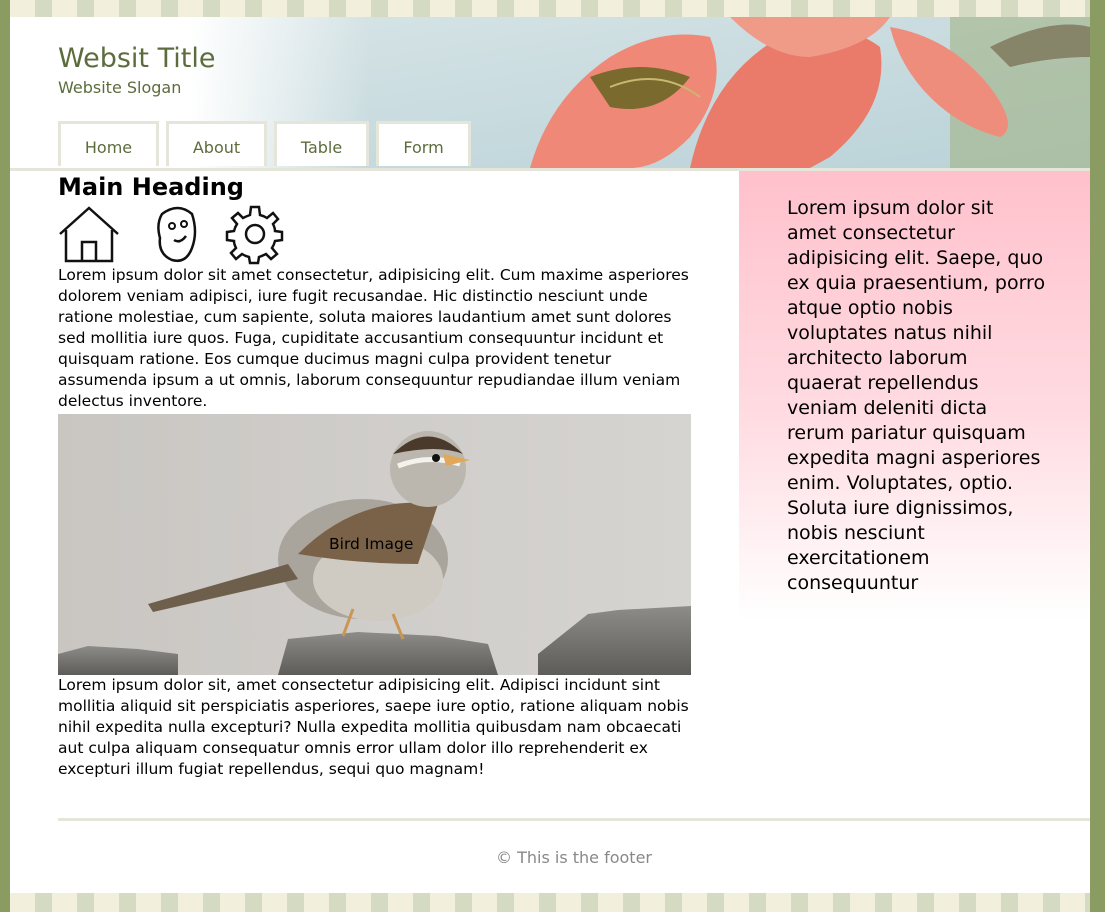 The height and width of the screenshot is (912, 1105). I want to click on site-title: Websit Title, so click(136, 59).